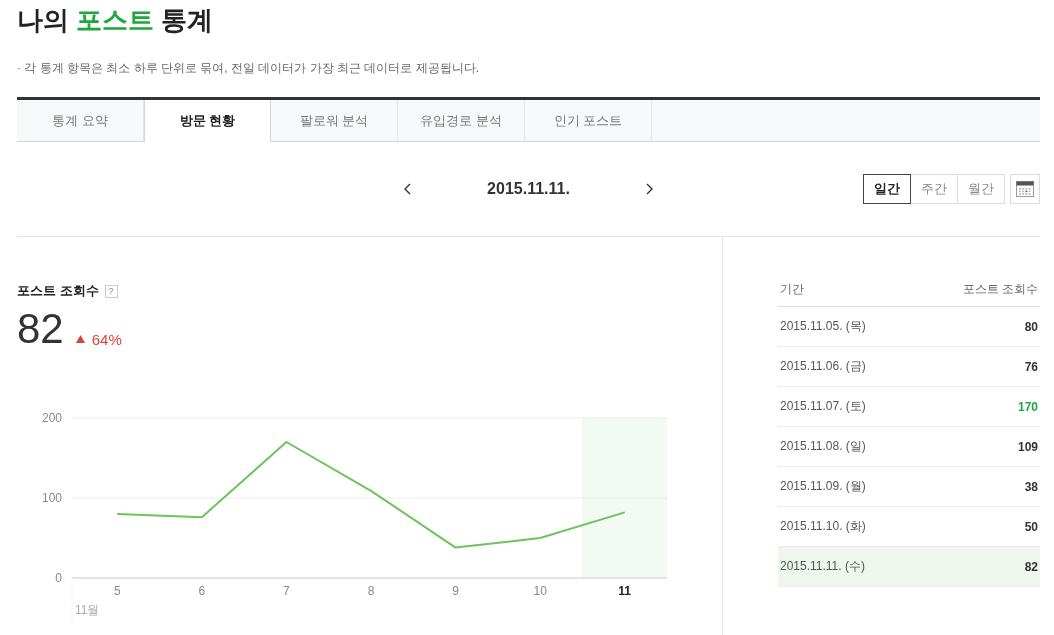 This screenshot has width=1054, height=635. Describe the element at coordinates (371, 591) in the screenshot. I see `axis-label: 8` at that location.